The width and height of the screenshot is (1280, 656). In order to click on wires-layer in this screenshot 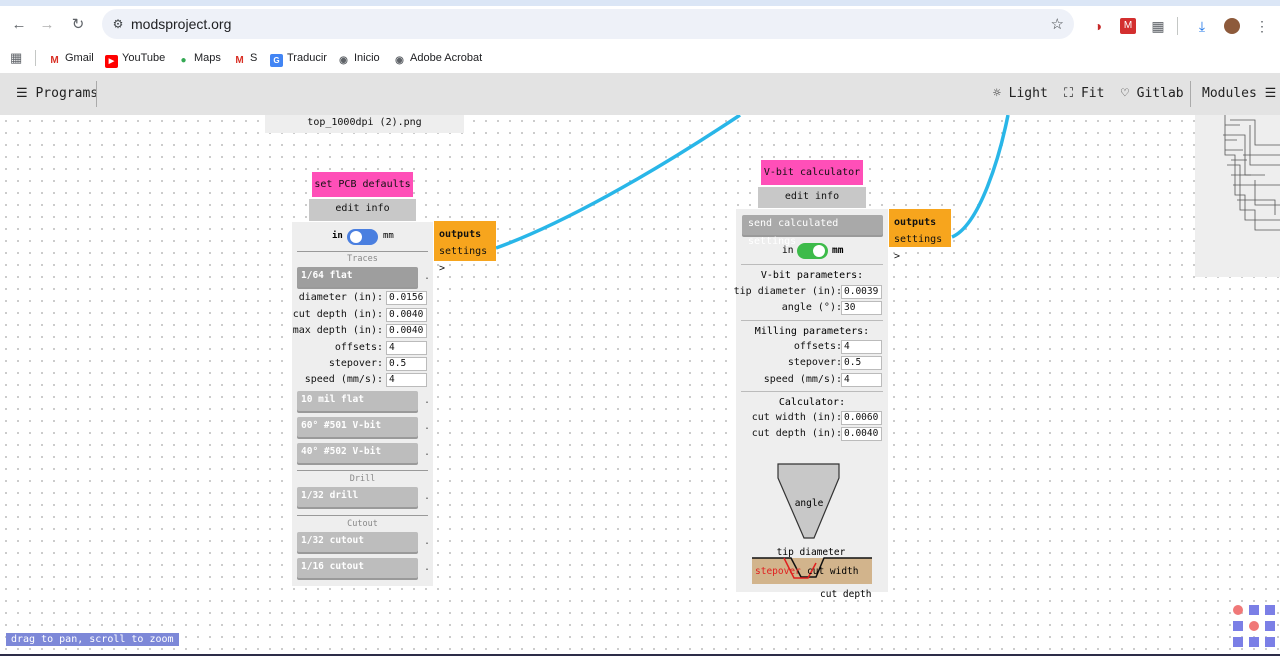, I will do `click(752, 182)`.